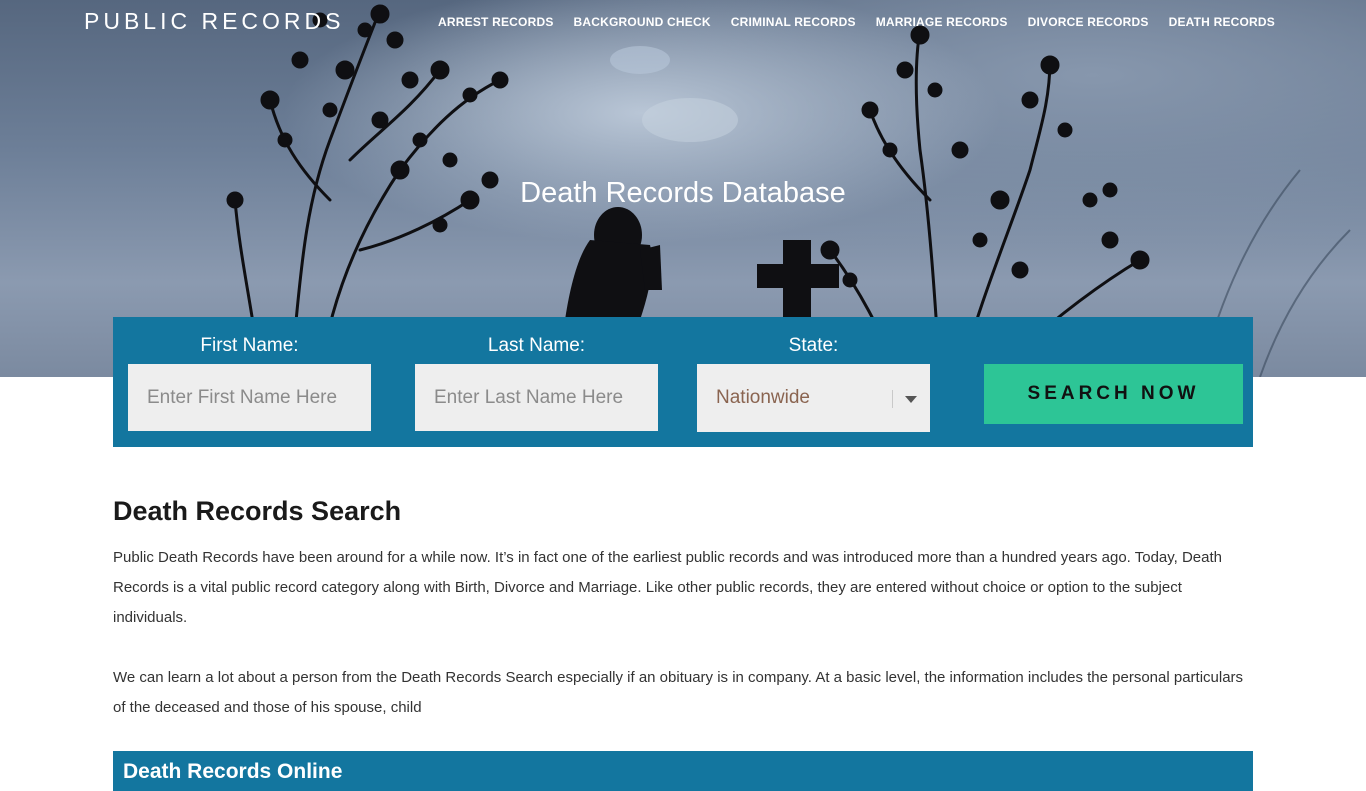 This screenshot has height=791, width=1366. What do you see at coordinates (793, 22) in the screenshot?
I see `nav-criminal-records: CRIMINAL RECORDS` at bounding box center [793, 22].